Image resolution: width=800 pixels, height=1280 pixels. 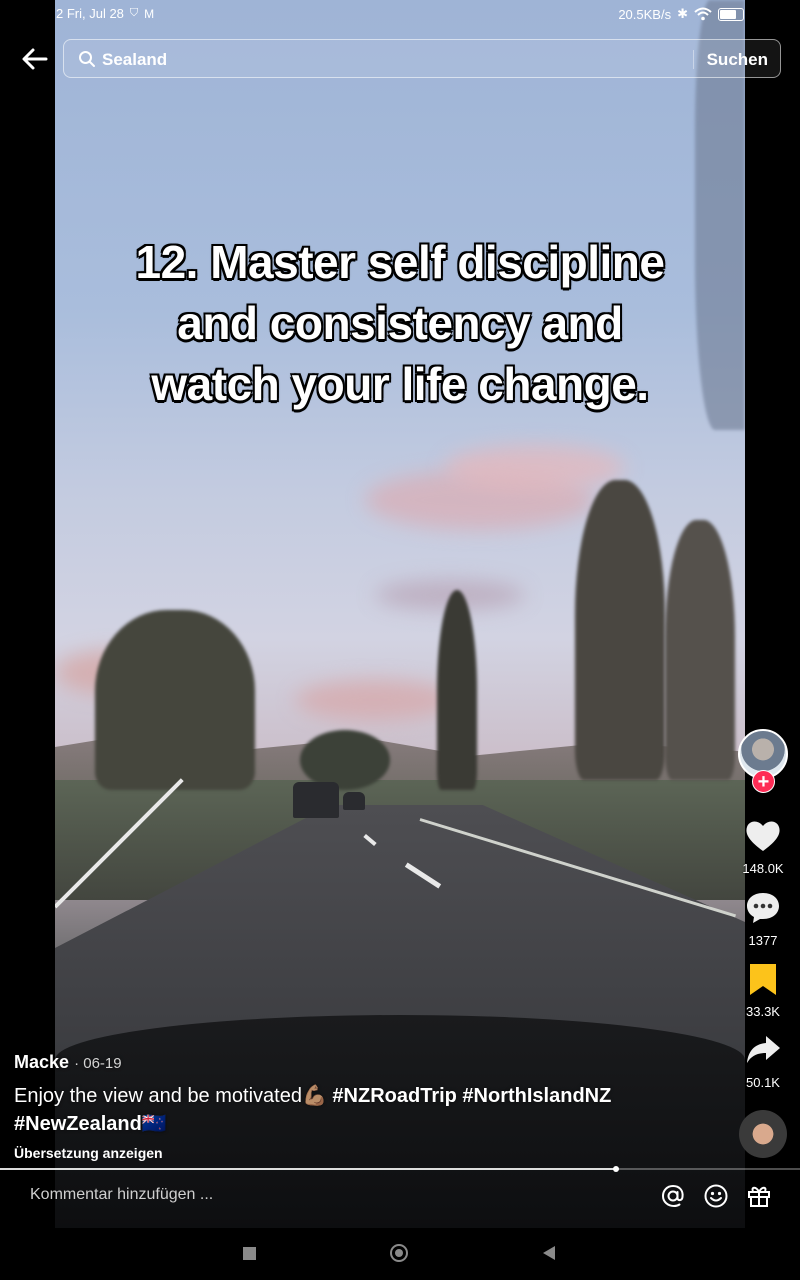 I want to click on author-line: Macke · 06-19, so click(x=68, y=1062).